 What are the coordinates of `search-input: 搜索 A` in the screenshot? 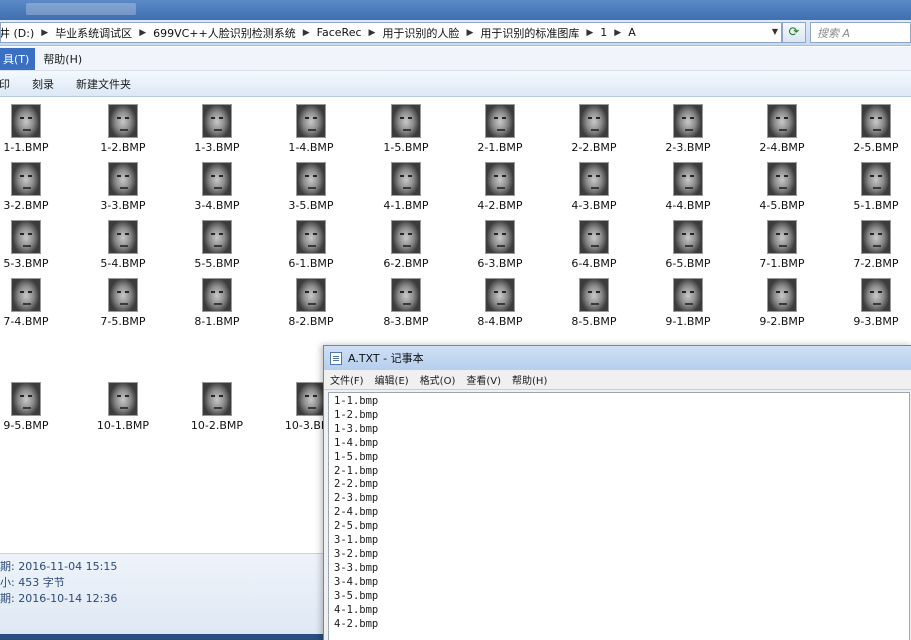 It's located at (860, 32).